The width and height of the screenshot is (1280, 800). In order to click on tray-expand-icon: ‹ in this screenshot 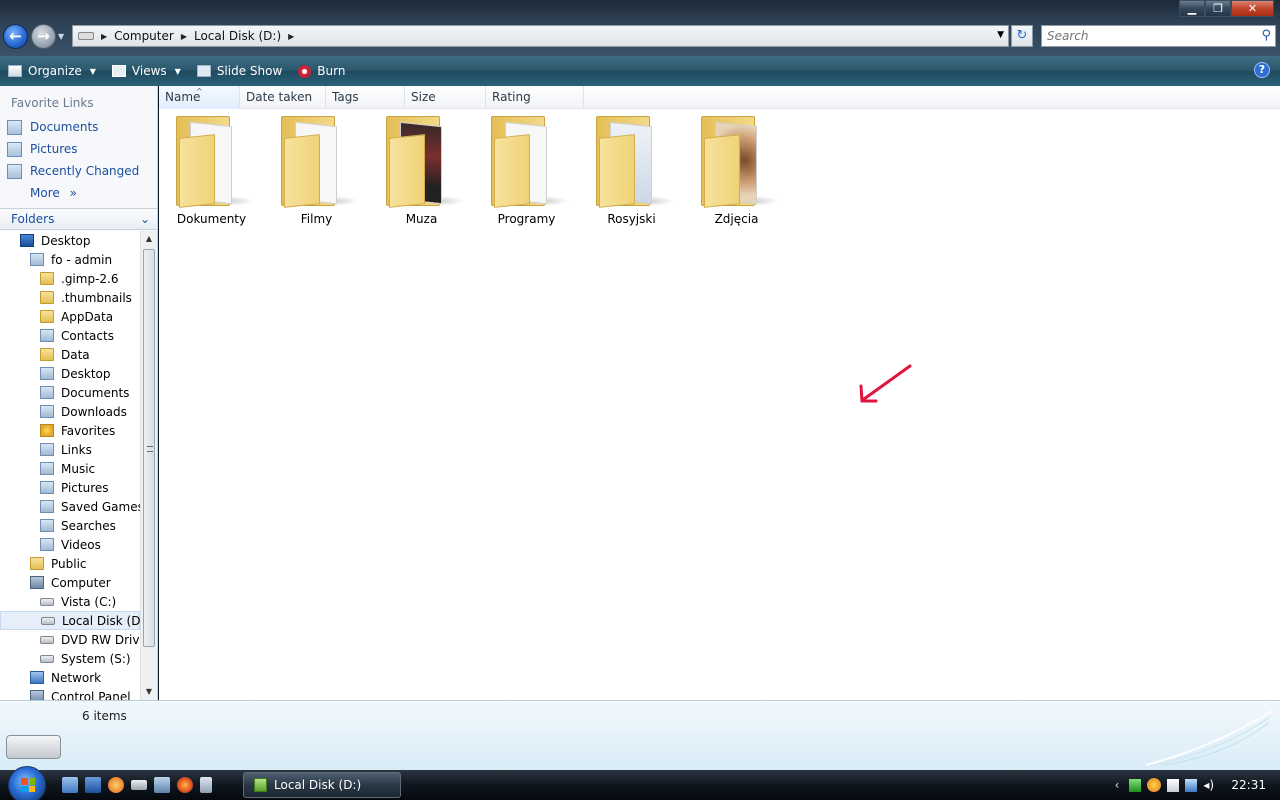, I will do `click(1117, 785)`.